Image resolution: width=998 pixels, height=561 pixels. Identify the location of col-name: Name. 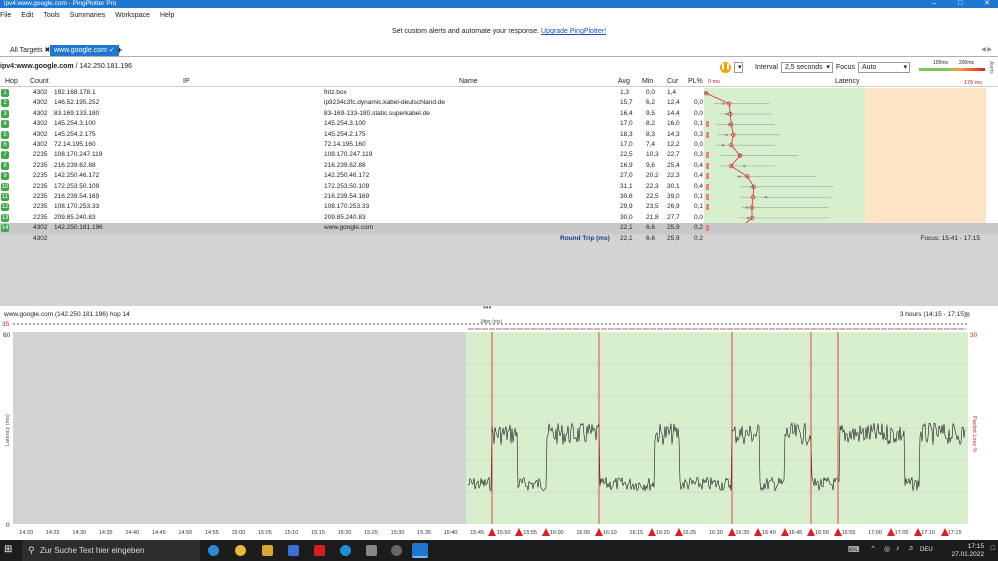
(468, 81).